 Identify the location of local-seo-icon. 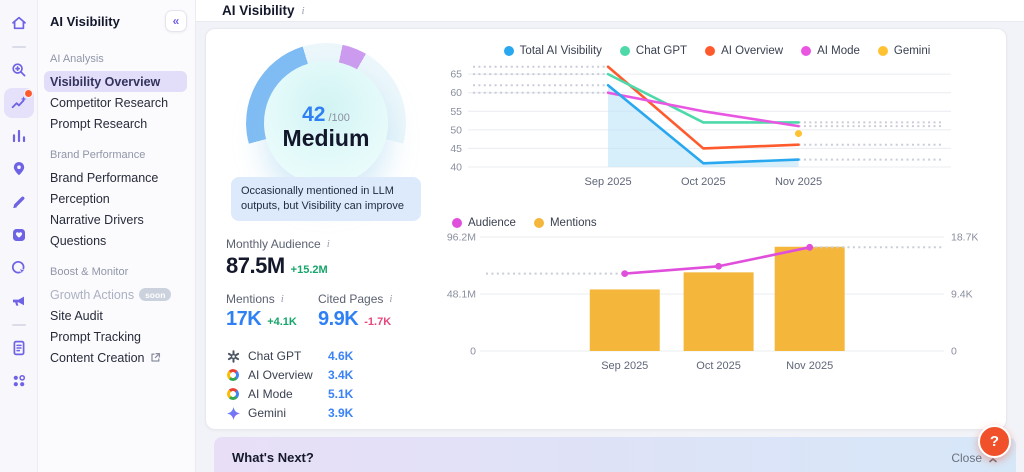
(18, 169).